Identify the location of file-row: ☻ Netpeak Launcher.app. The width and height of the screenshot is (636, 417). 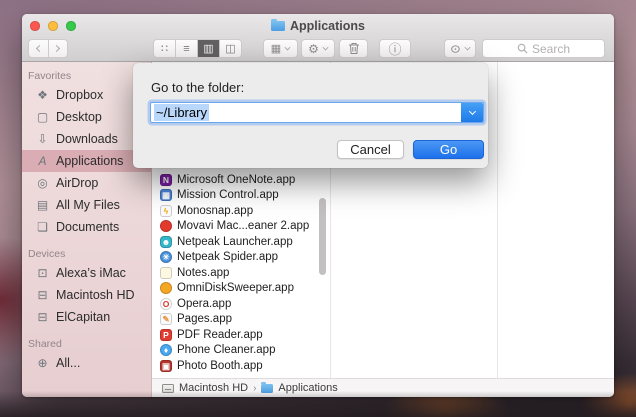
(241, 242).